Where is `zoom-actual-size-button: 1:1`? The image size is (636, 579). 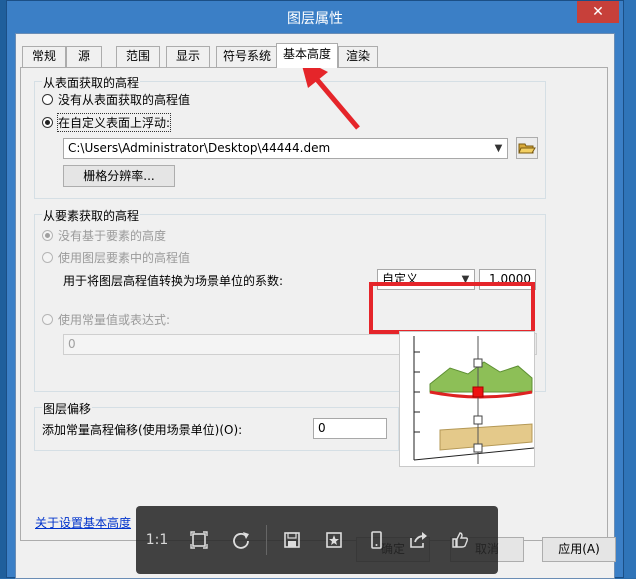
zoom-actual-size-button: 1:1 is located at coordinates (157, 540).